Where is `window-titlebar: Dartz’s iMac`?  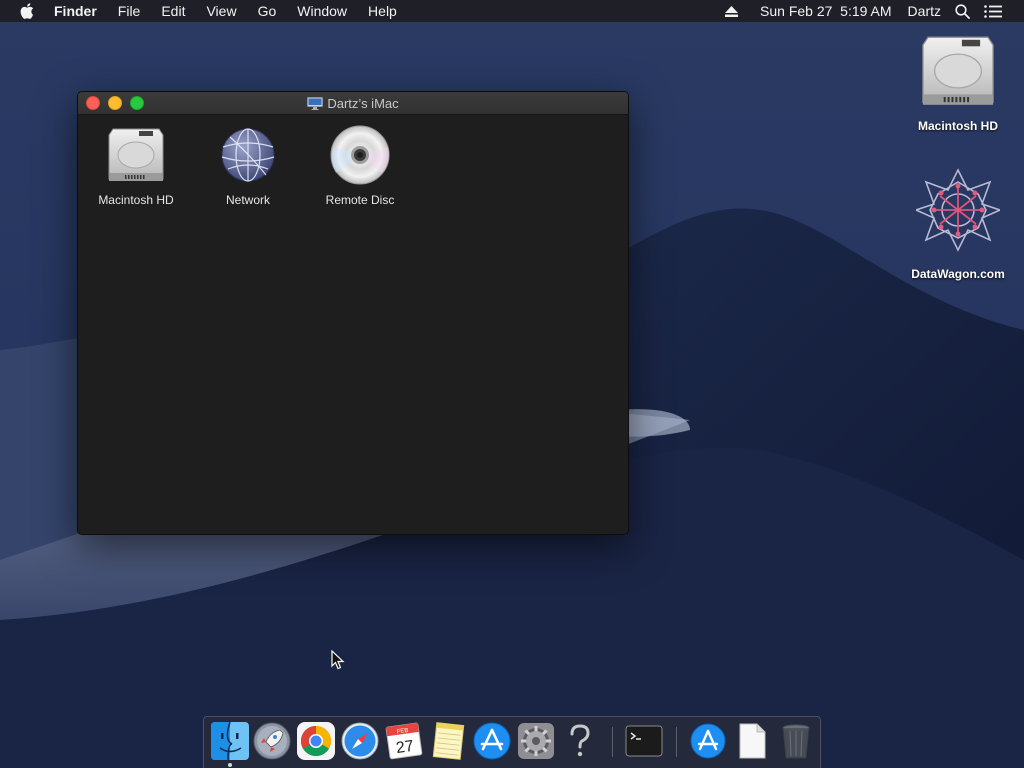 window-titlebar: Dartz’s iMac is located at coordinates (353, 103).